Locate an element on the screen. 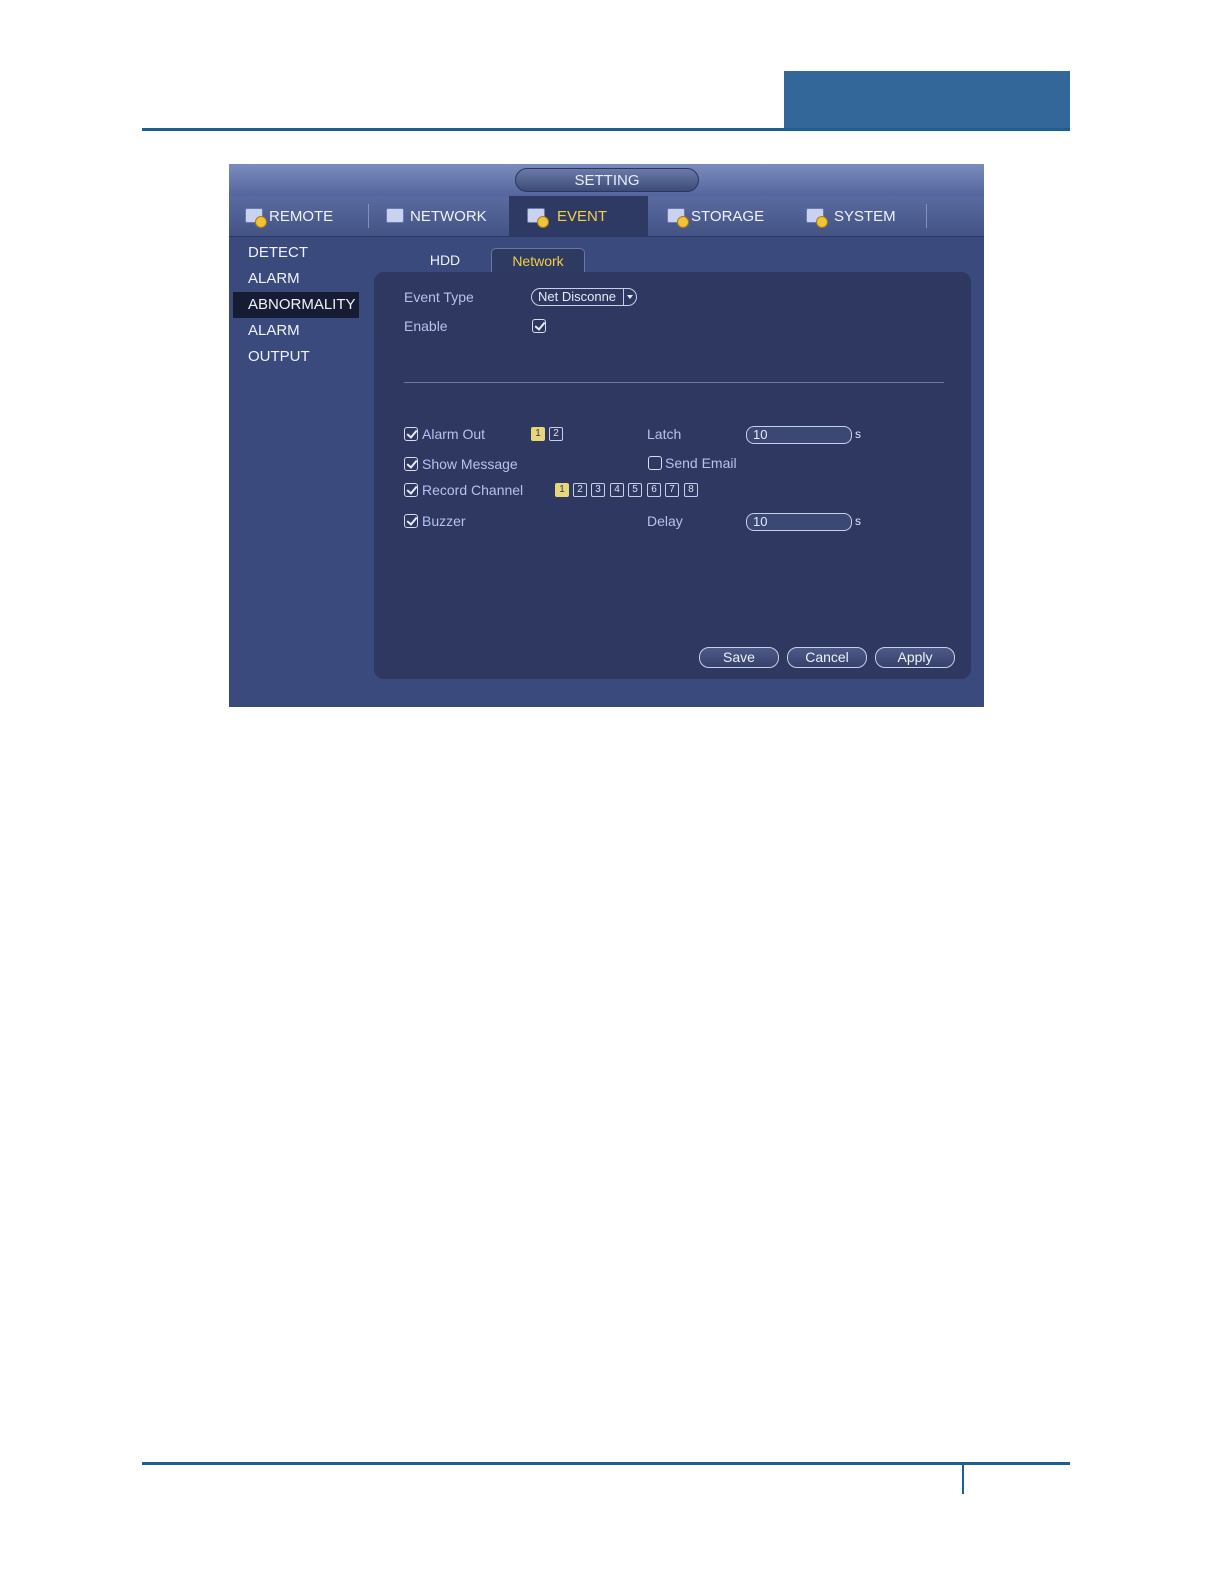  show-message-checkbox is located at coordinates (411, 464).